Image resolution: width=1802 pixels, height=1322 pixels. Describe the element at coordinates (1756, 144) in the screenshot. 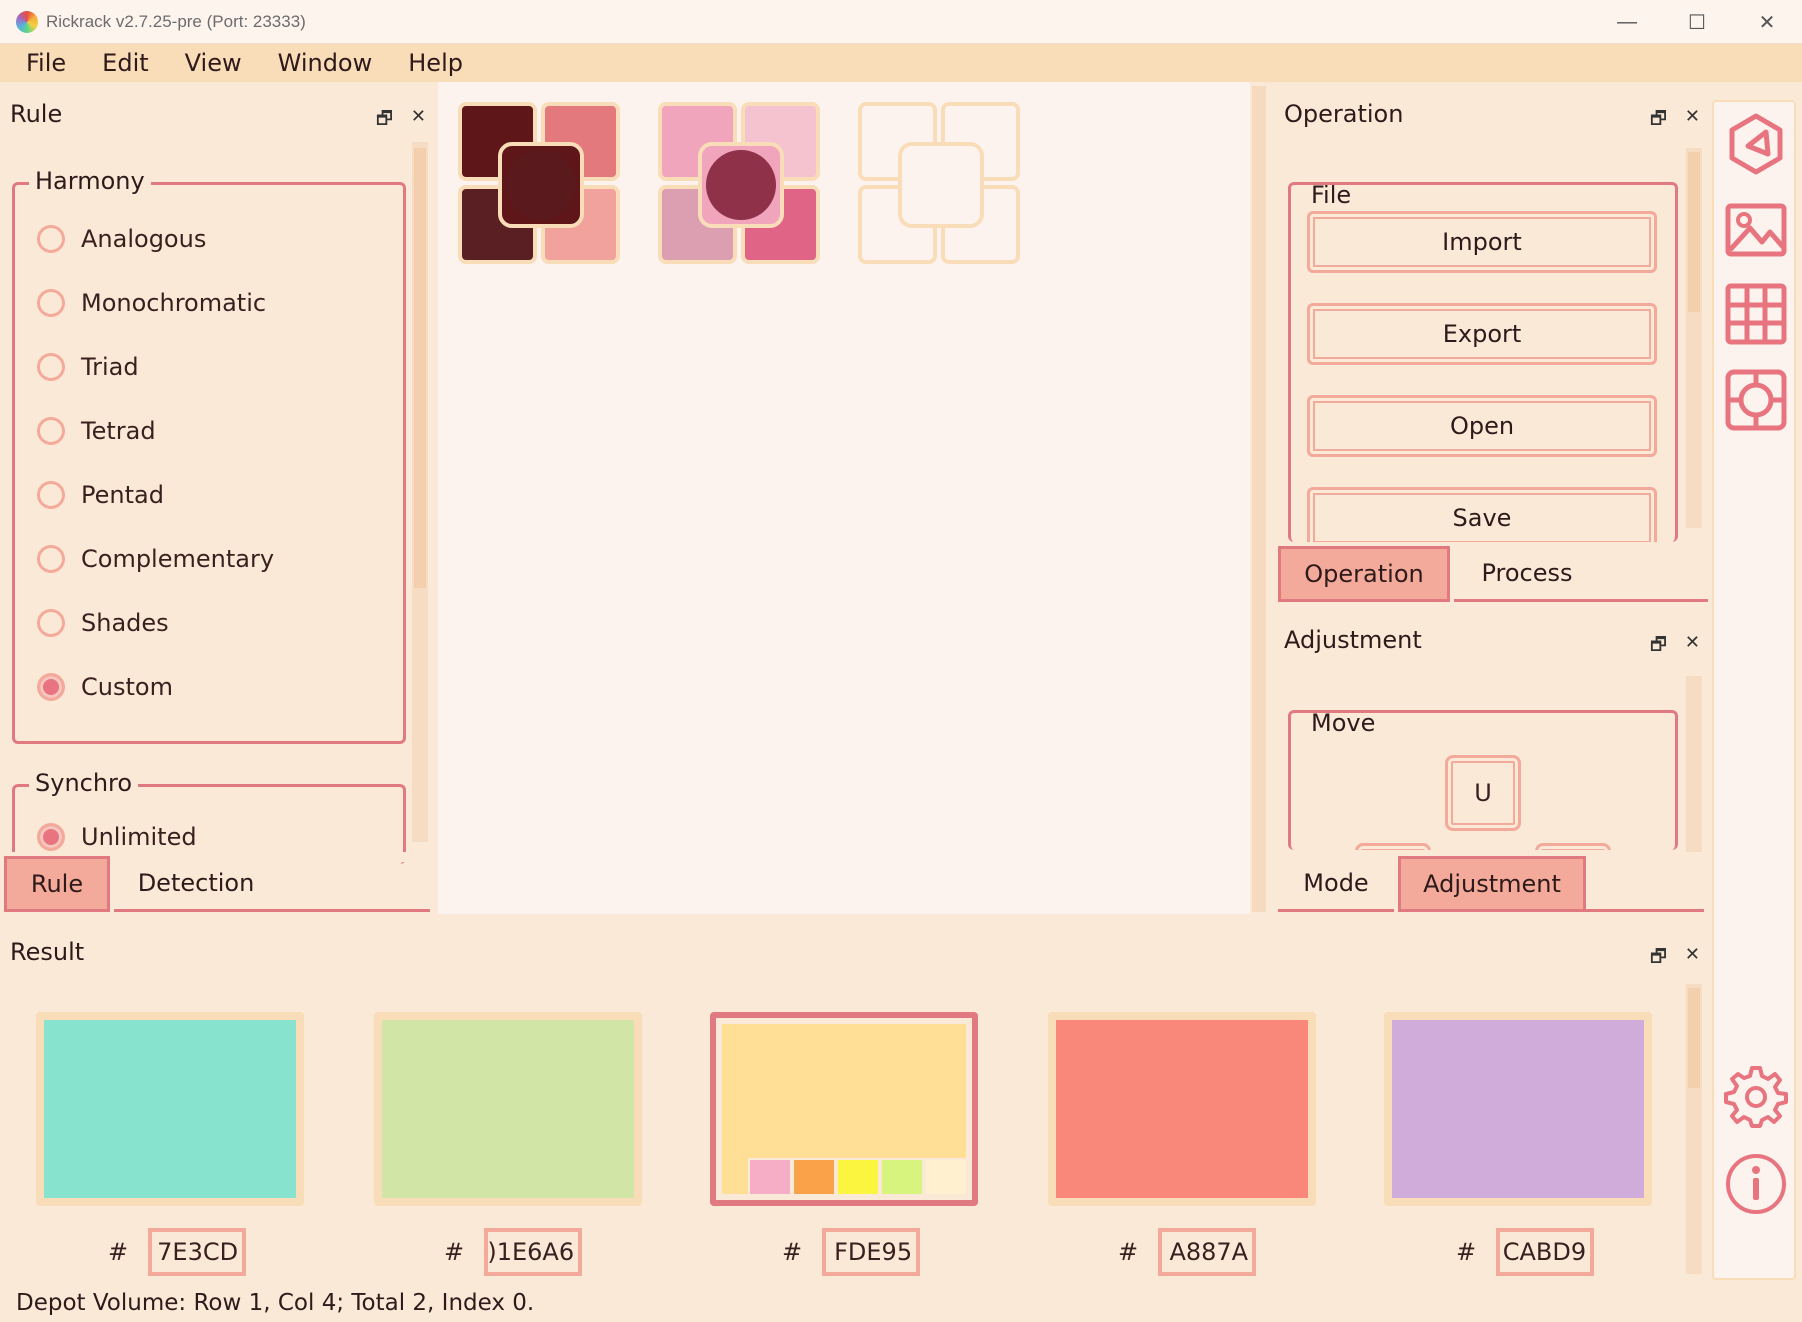

I see `wheel-icon` at that location.